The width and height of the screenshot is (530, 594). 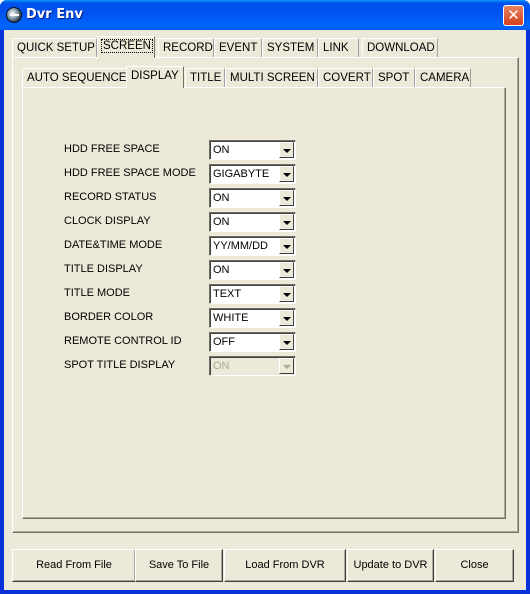 I want to click on subtab-auto-sequence: AUTO SEQUENCE, so click(x=74, y=77).